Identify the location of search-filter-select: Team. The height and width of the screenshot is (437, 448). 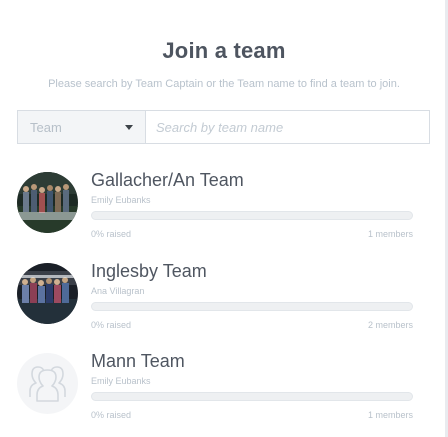
(82, 127).